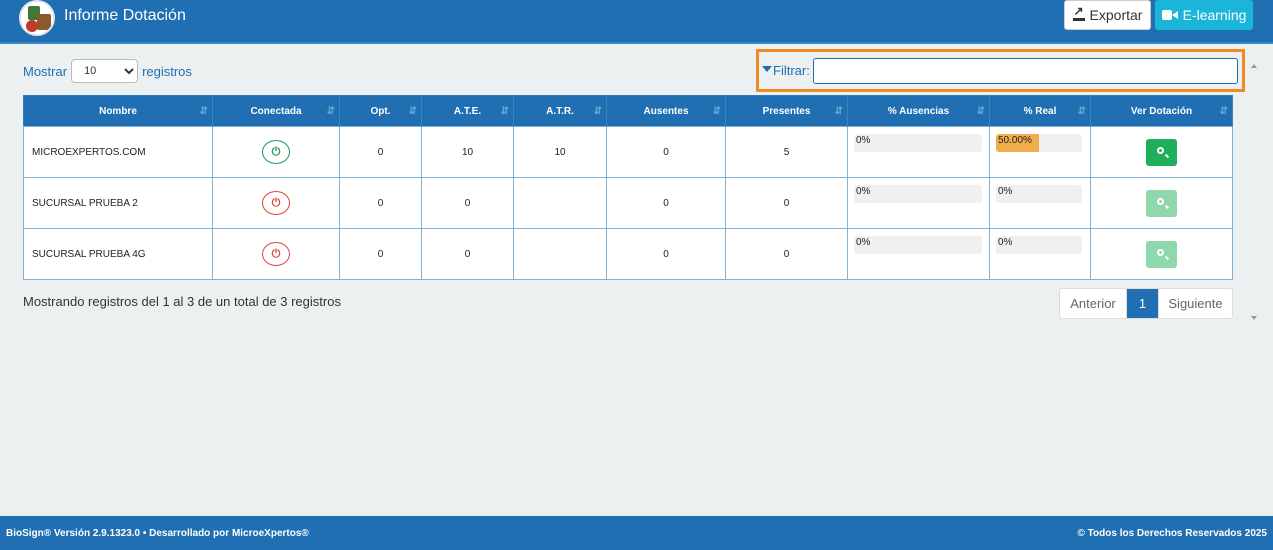  What do you see at coordinates (118, 203) in the screenshot?
I see `cell-nombre: SUCURSAL PRUEBA 2` at bounding box center [118, 203].